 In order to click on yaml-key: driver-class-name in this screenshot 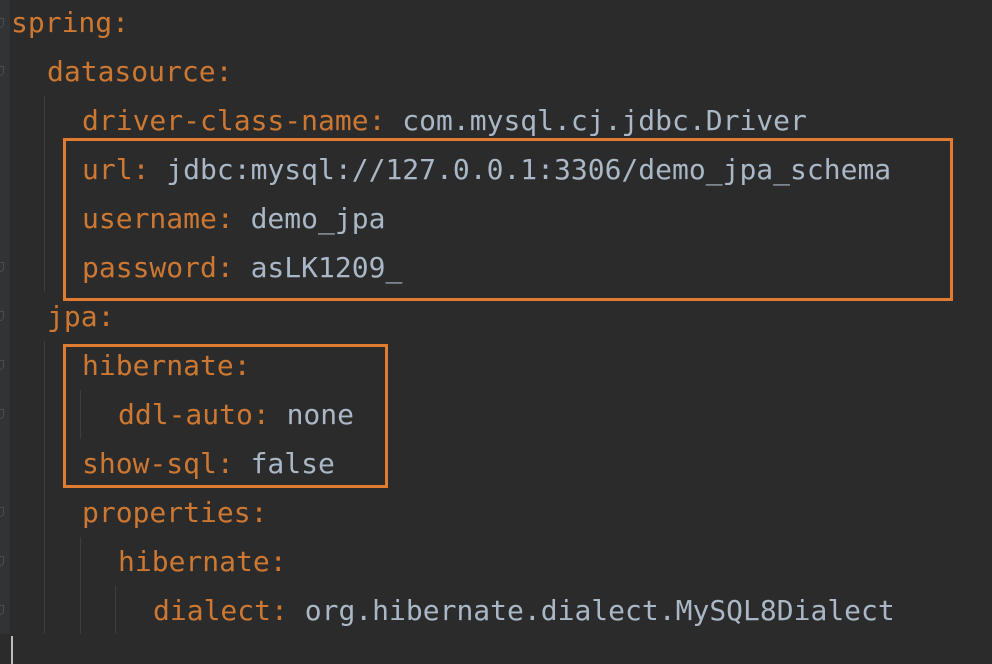, I will do `click(225, 120)`.